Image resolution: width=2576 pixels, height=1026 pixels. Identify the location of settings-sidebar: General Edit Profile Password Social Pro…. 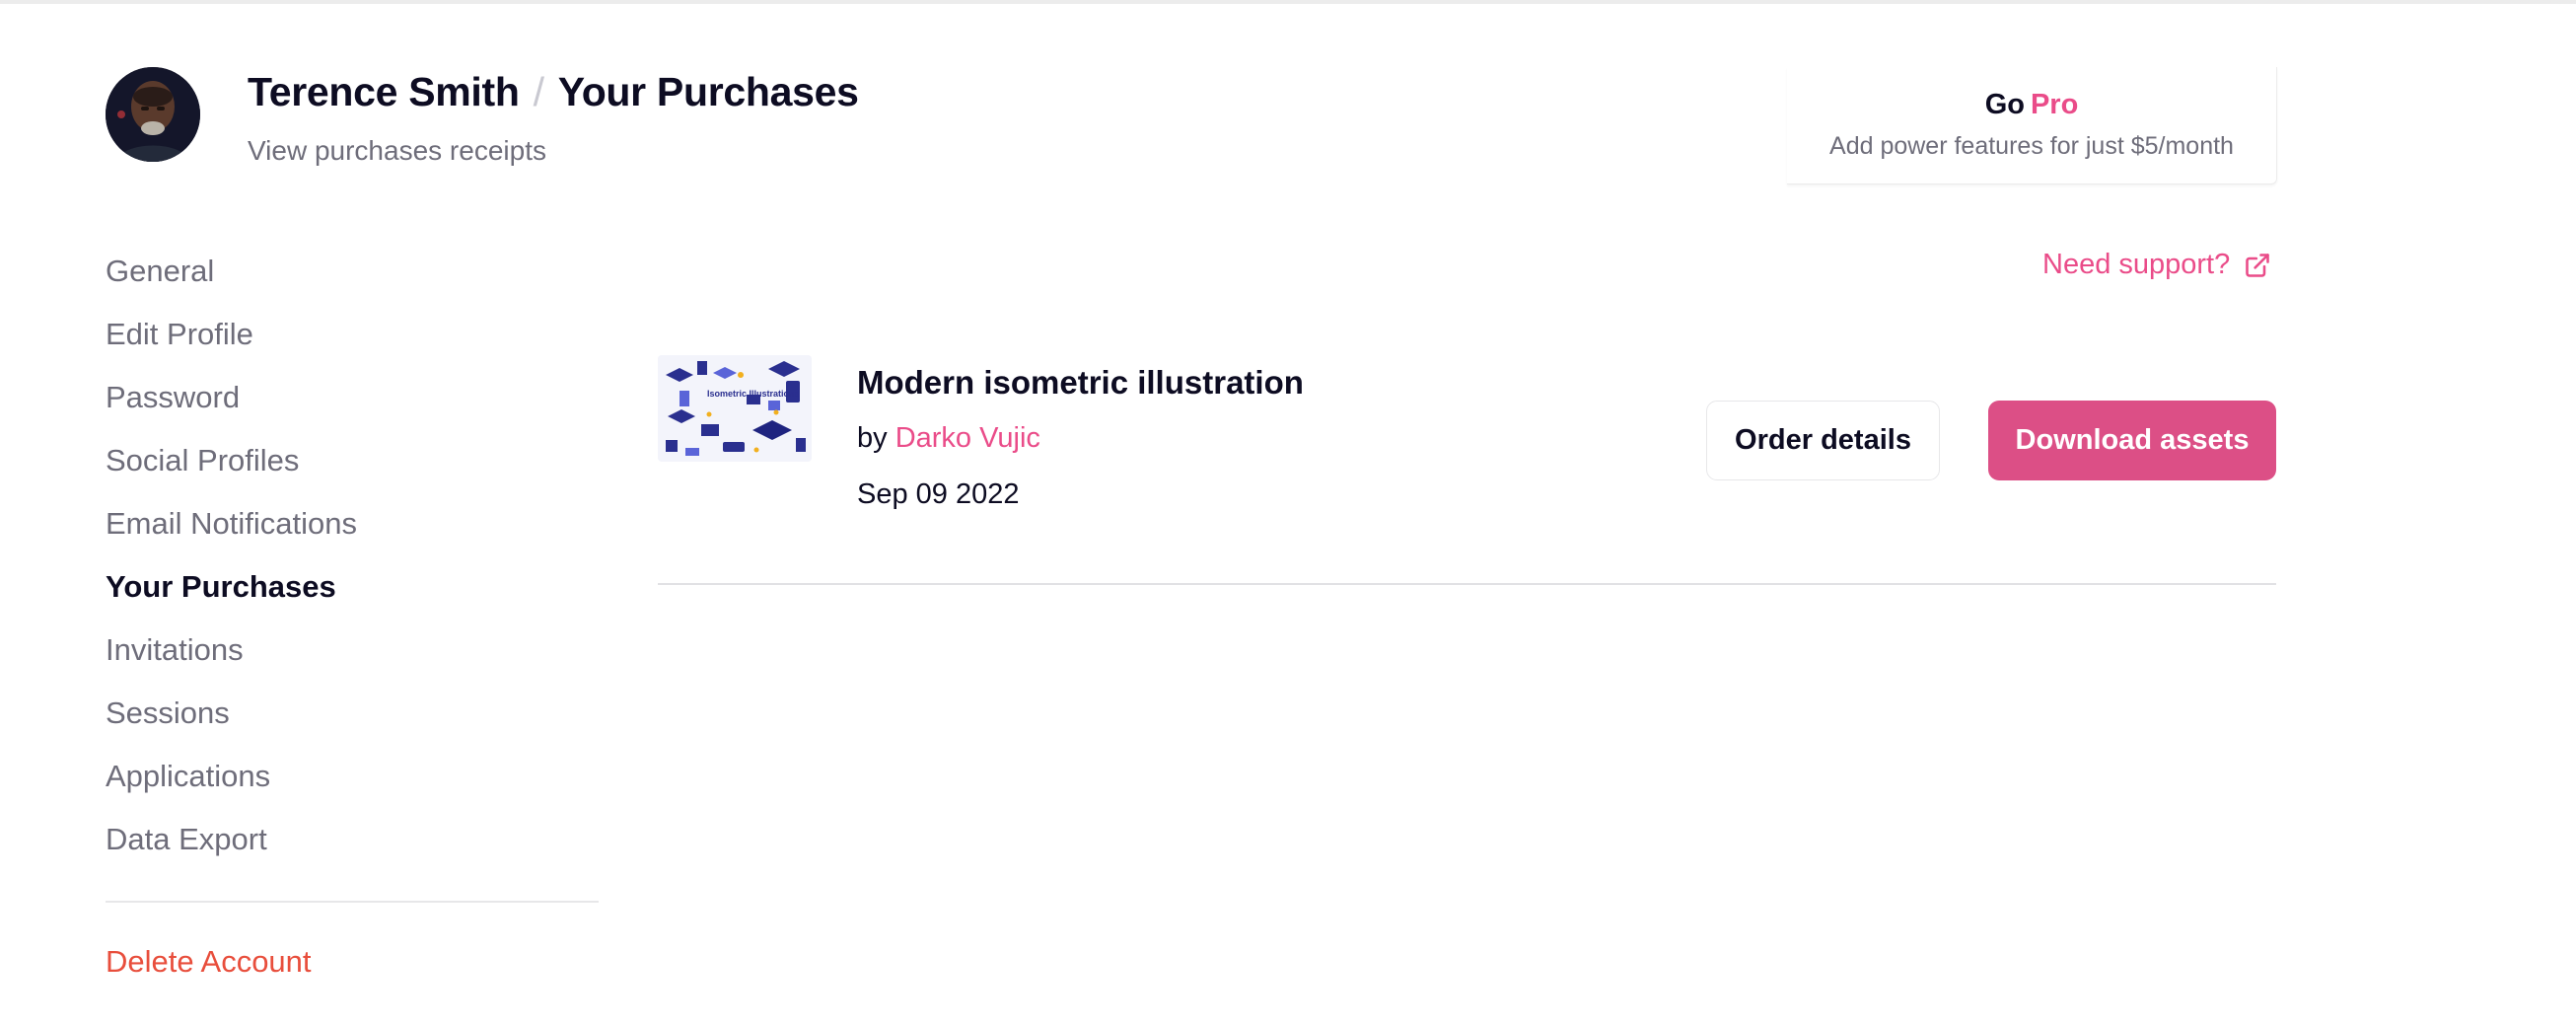
(352, 562).